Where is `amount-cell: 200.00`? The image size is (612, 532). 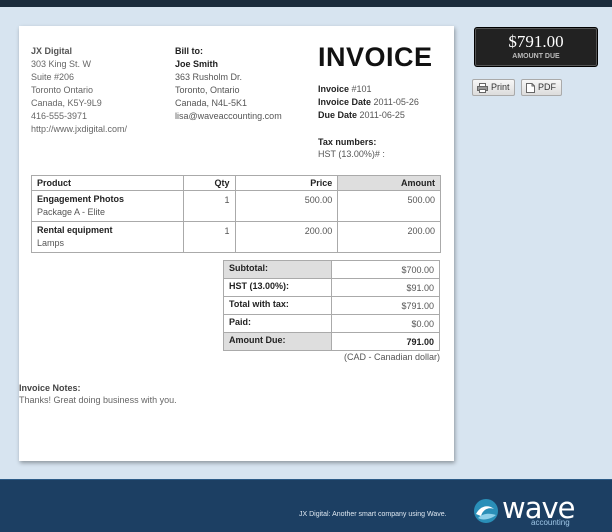
amount-cell: 200.00 is located at coordinates (389, 237).